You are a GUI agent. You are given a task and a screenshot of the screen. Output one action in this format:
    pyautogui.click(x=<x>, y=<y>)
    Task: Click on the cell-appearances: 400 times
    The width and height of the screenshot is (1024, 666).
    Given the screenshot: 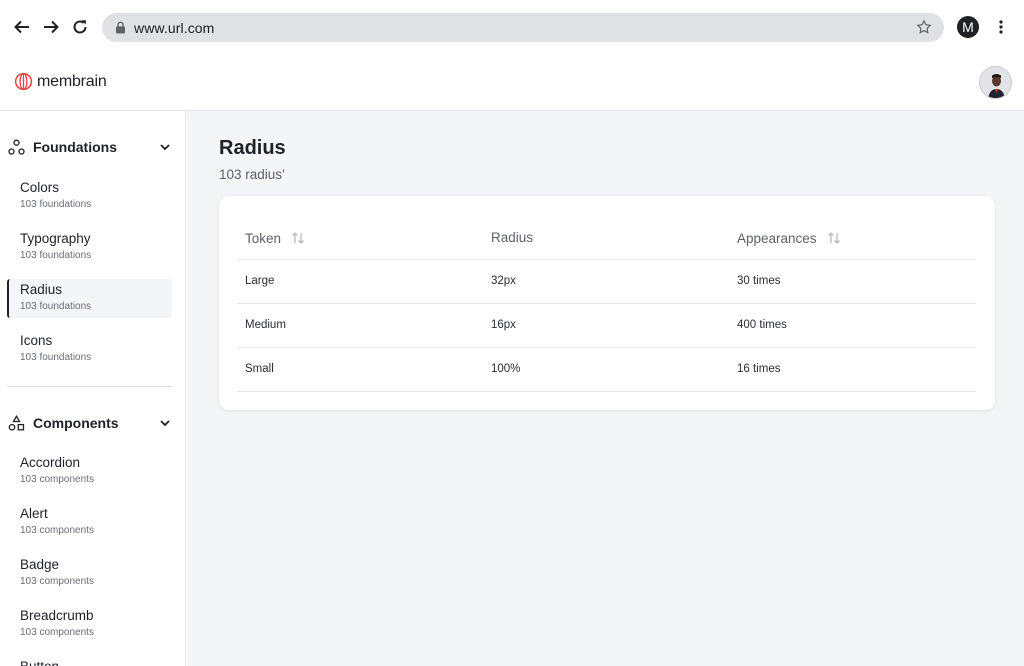 What is the action you would take?
    pyautogui.click(x=762, y=325)
    